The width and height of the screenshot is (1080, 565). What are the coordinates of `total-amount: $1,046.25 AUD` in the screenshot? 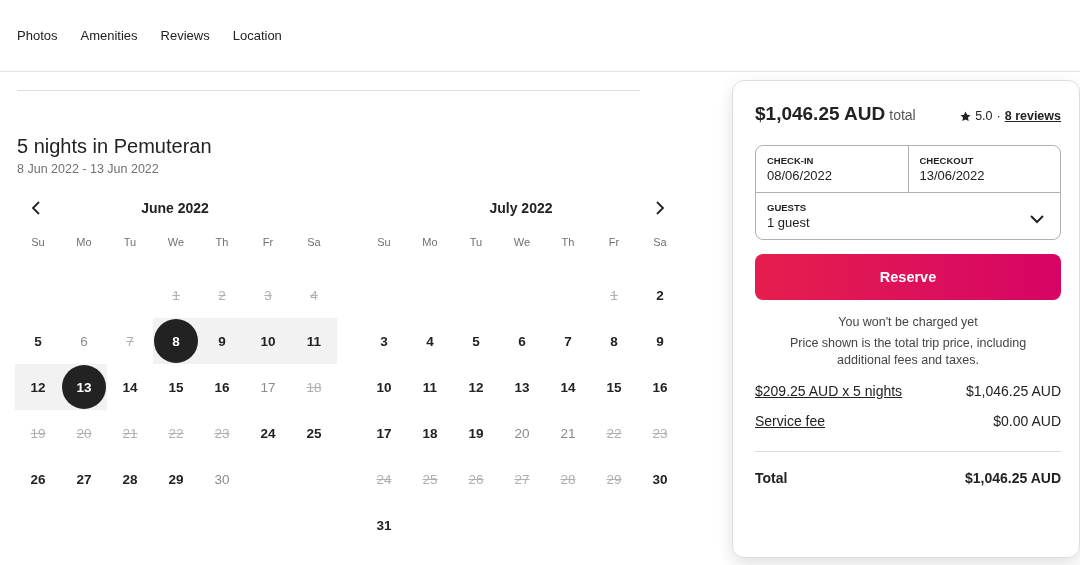 It's located at (1013, 477).